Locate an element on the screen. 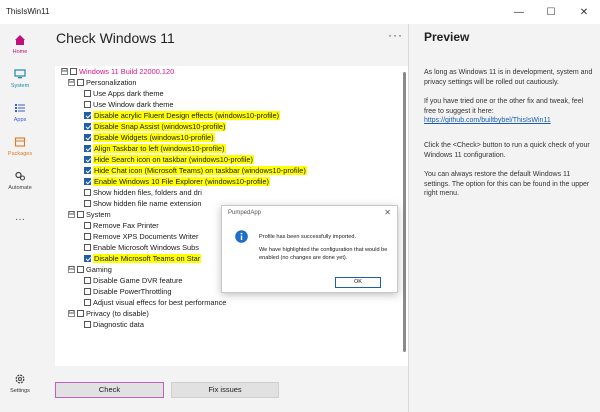 The height and width of the screenshot is (412, 600). tree-row: Show hidden file name extension is located at coordinates (142, 203).